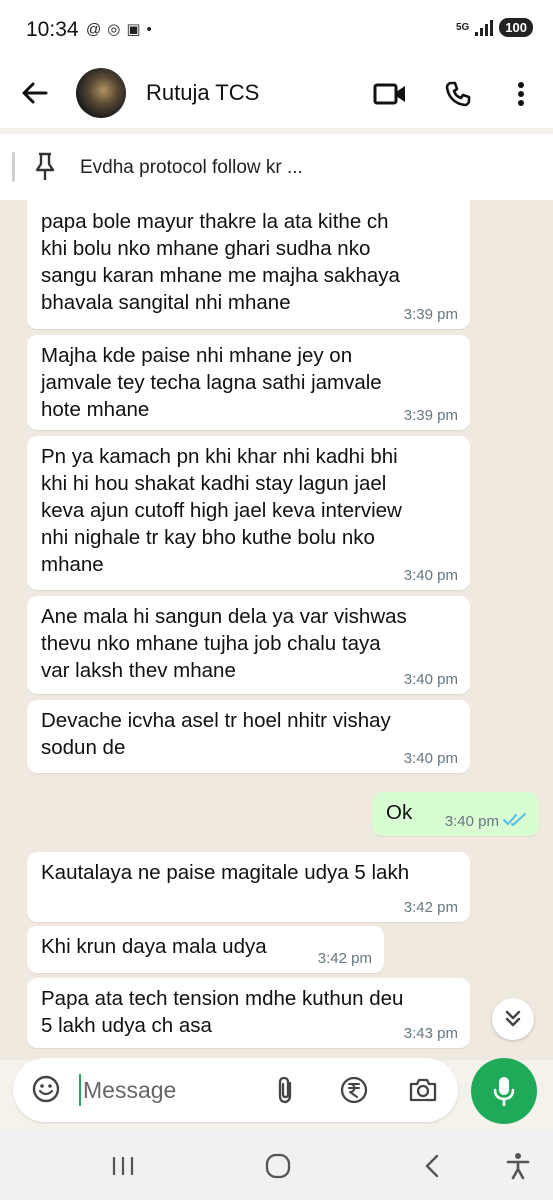 This screenshot has width=553, height=1200. I want to click on message-input, so click(173, 1090).